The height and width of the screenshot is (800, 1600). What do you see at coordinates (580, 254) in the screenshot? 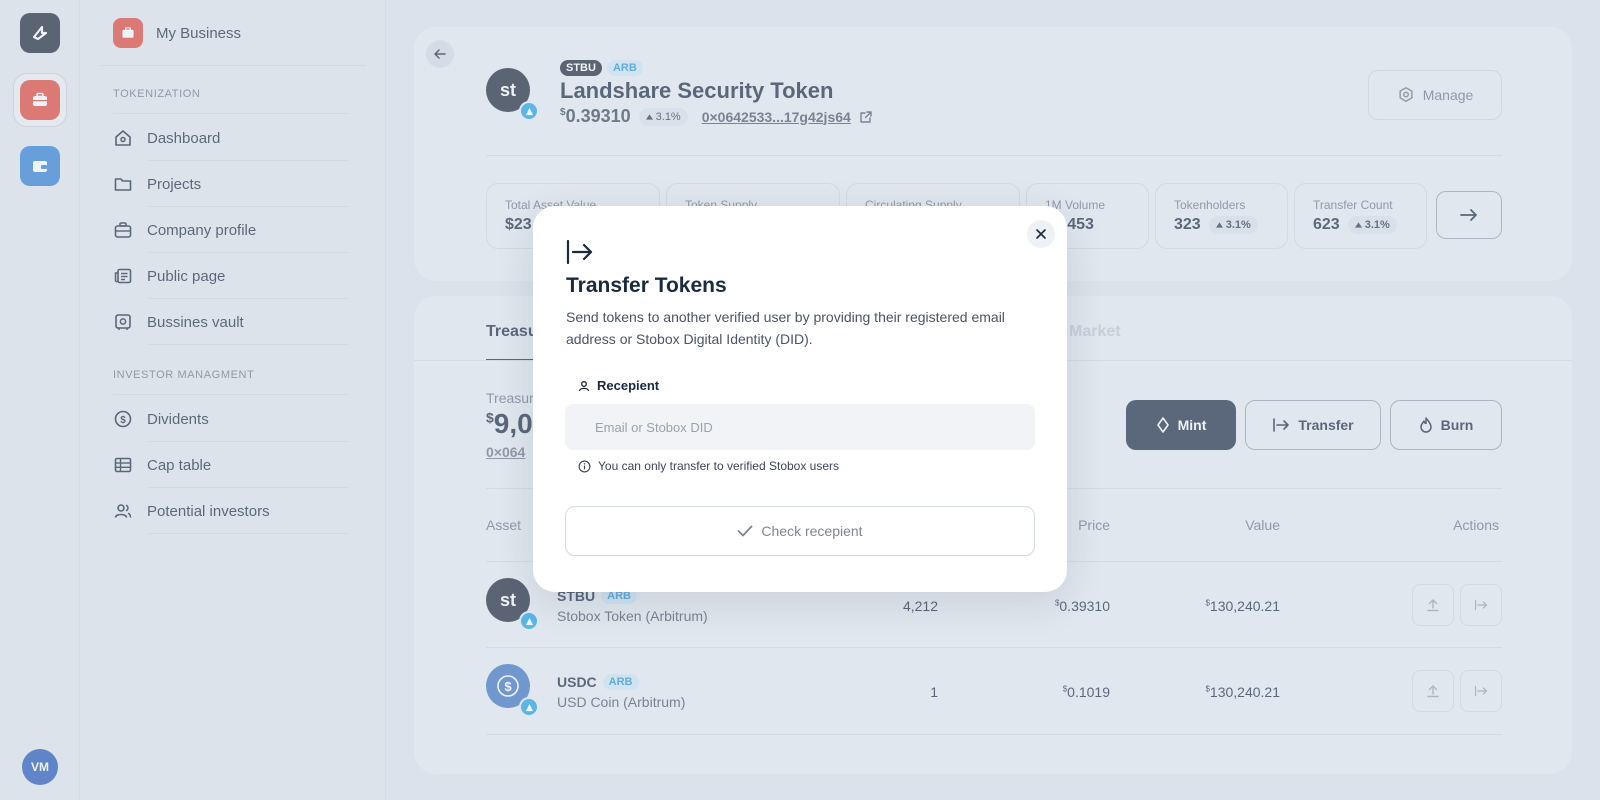
I see `transfer-icon` at bounding box center [580, 254].